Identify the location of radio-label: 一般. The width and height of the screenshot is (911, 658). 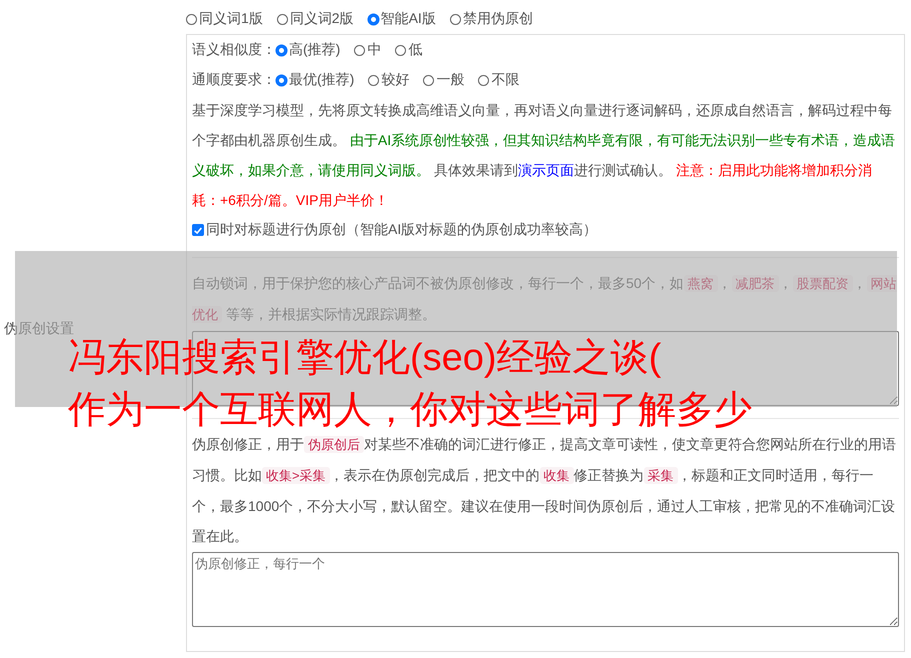
(450, 80).